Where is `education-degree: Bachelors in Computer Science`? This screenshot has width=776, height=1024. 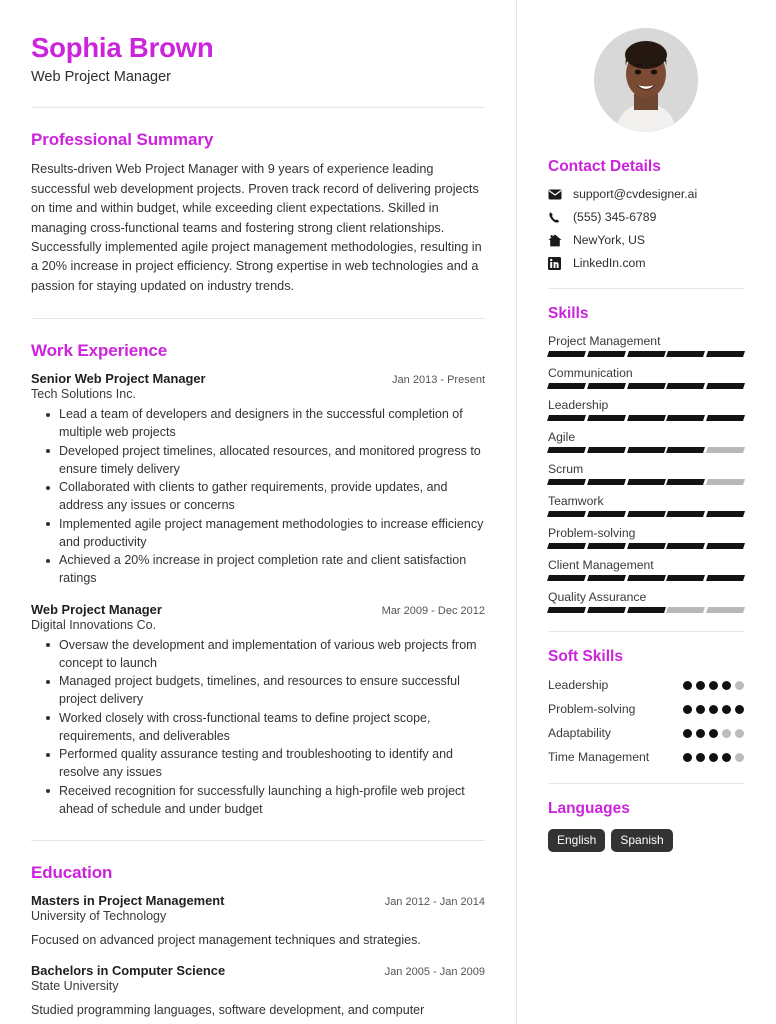 education-degree: Bachelors in Computer Science is located at coordinates (128, 971).